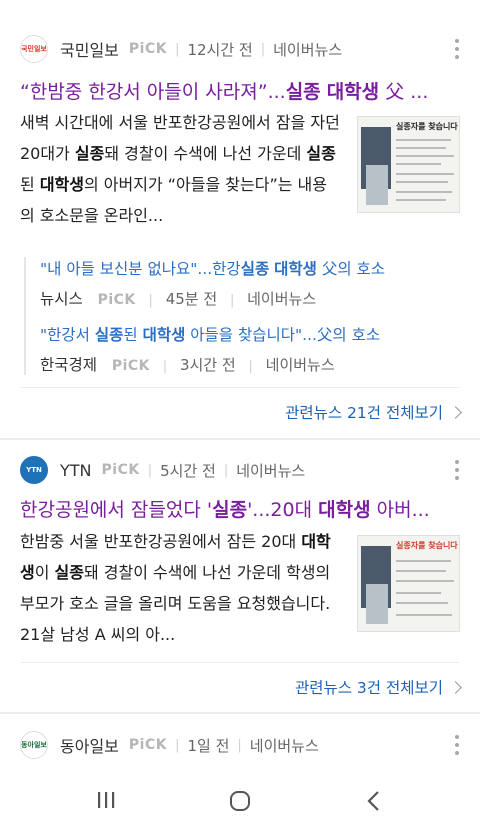 The width and height of the screenshot is (480, 829). What do you see at coordinates (169, 745) in the screenshot?
I see `article-header: 동아일보 동아일보 PiCK | 1일 전 | 네이버뉴스` at bounding box center [169, 745].